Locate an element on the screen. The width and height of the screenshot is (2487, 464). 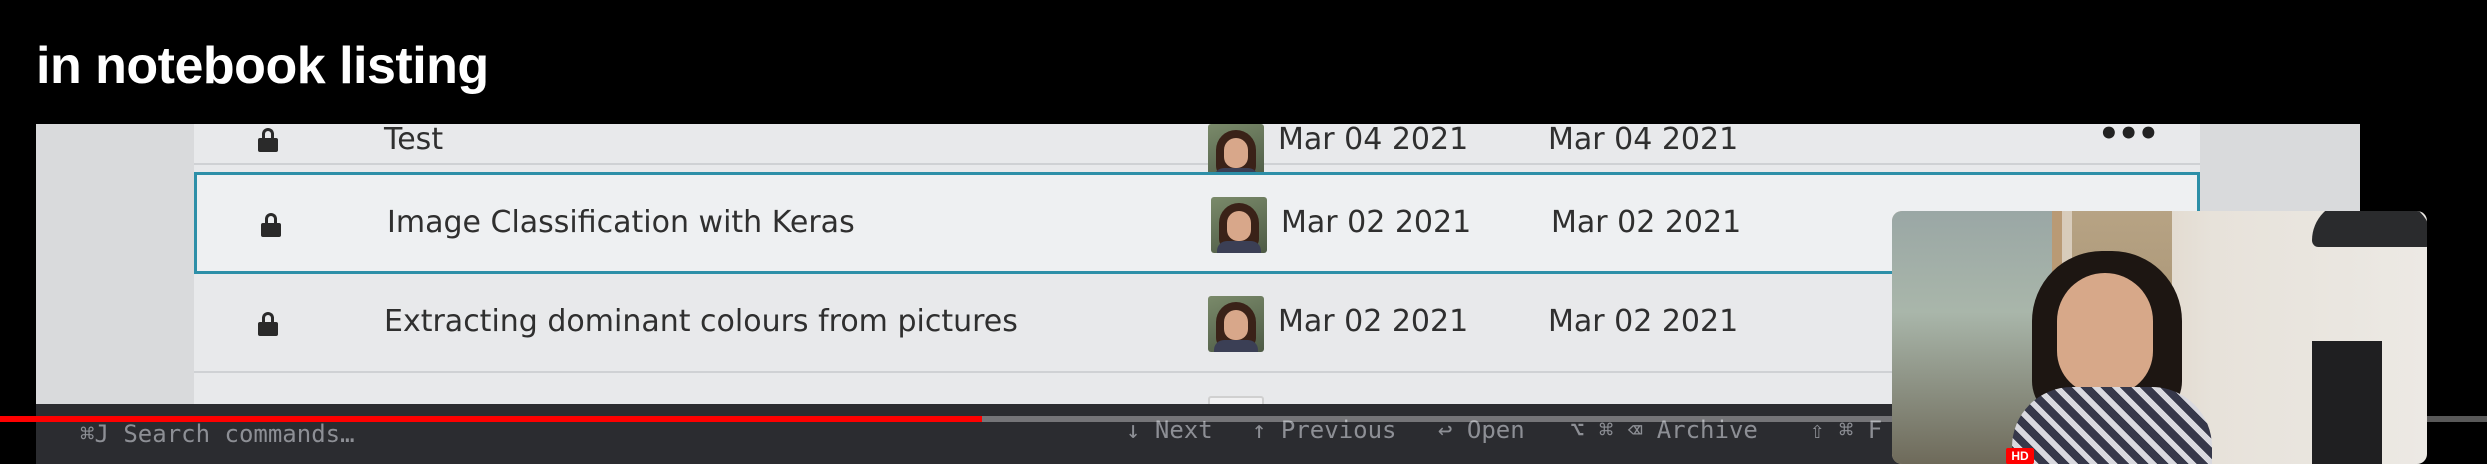
hd-badge: HD is located at coordinates (2020, 456).